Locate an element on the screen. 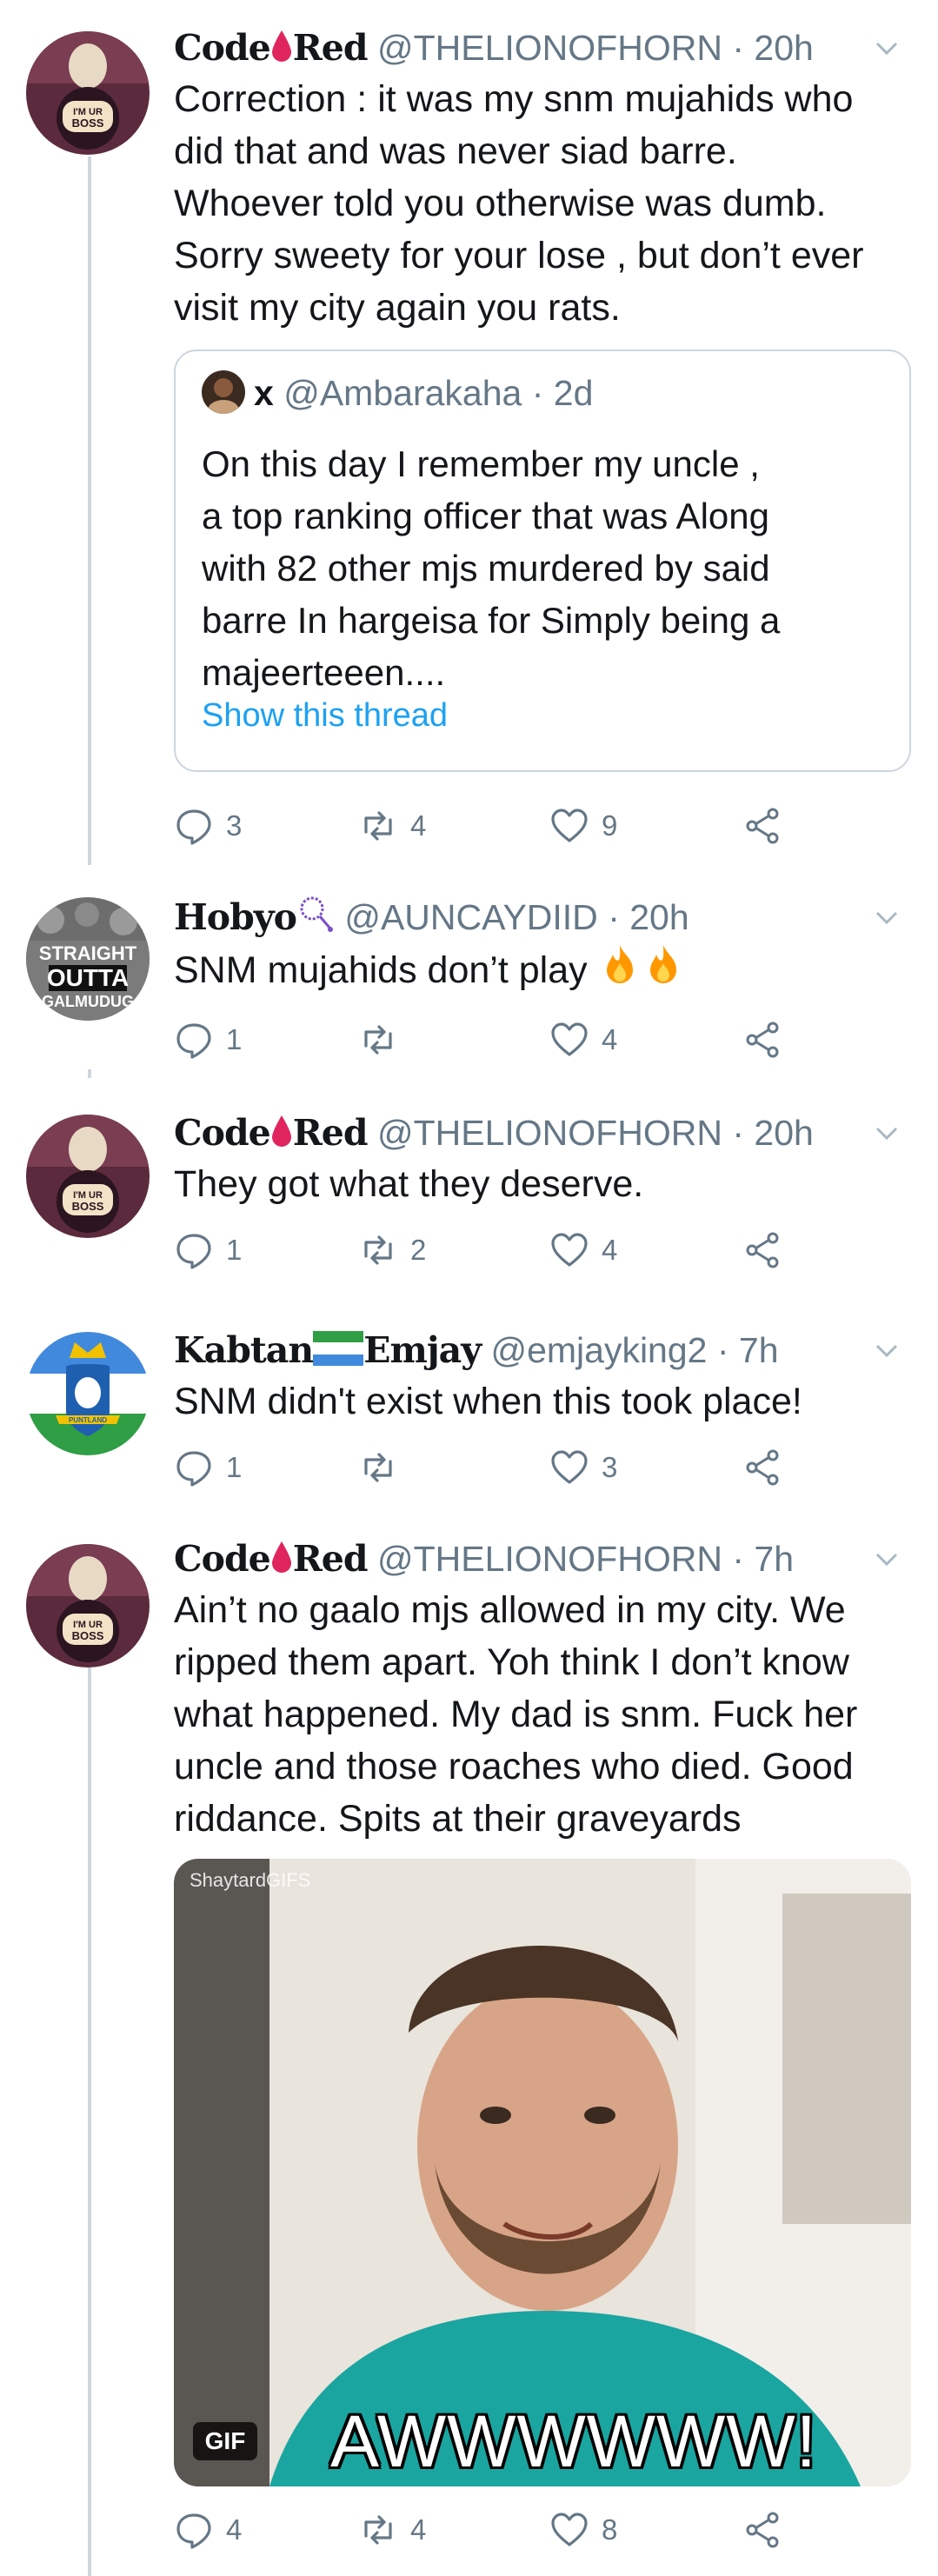 The image size is (938, 2576). avatar-image: STRAIGHT OUTTA GALMUDUG is located at coordinates (88, 959).